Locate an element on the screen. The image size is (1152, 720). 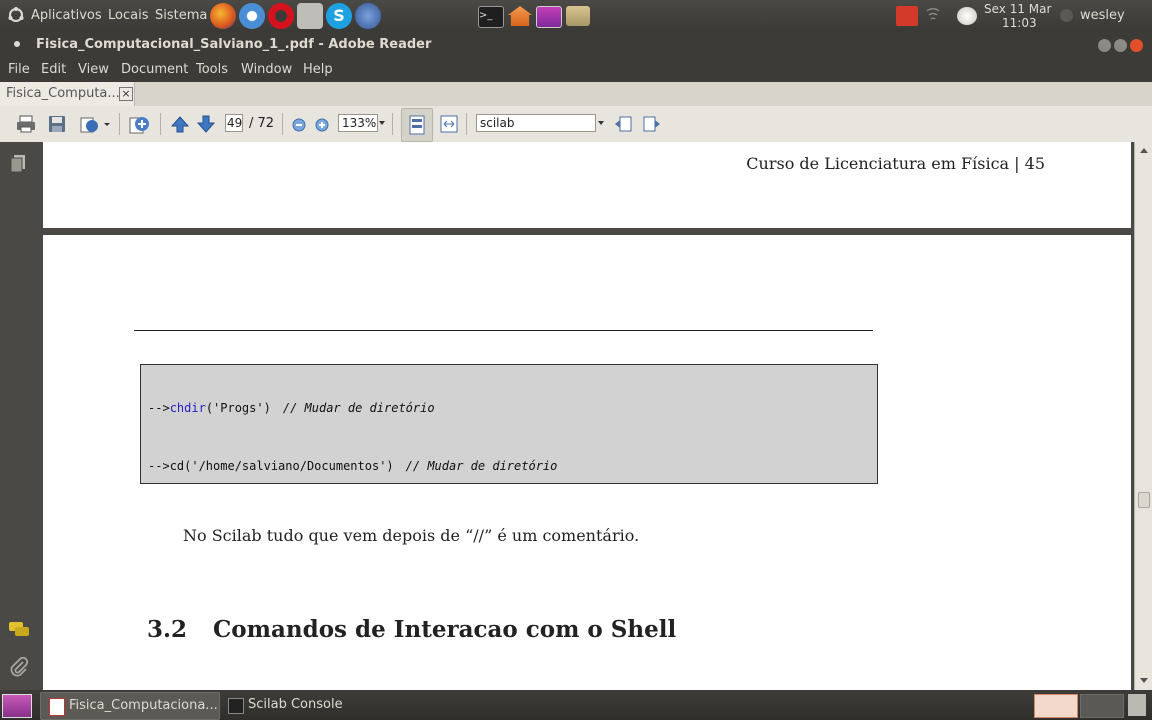
document-tab: Fisica_Computa... × is located at coordinates (67, 94).